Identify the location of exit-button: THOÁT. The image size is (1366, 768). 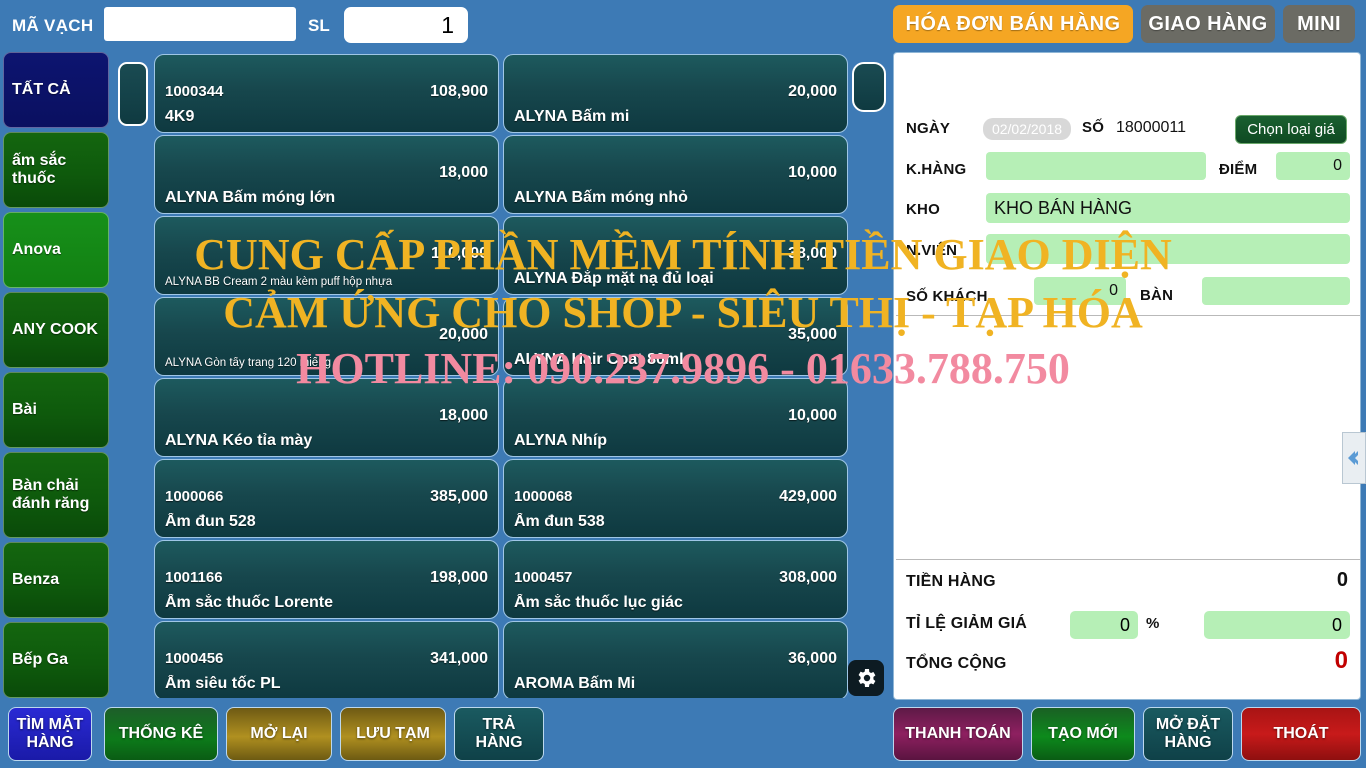
(1301, 734).